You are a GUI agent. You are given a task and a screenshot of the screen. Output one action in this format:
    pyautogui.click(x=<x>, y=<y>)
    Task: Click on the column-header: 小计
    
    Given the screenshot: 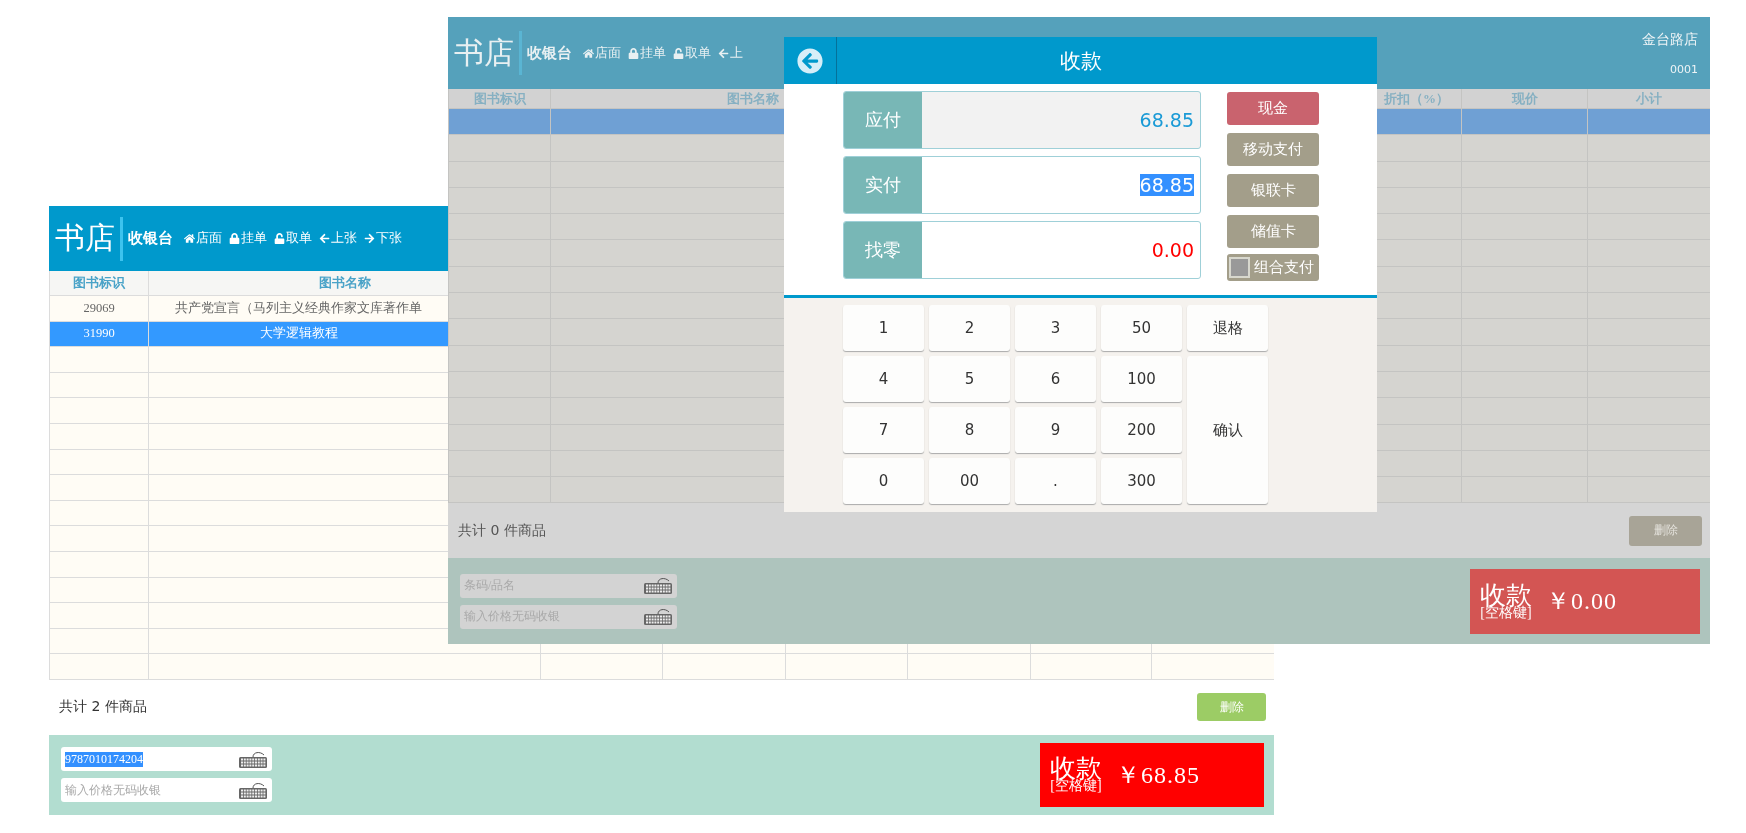 What is the action you would take?
    pyautogui.click(x=1649, y=98)
    